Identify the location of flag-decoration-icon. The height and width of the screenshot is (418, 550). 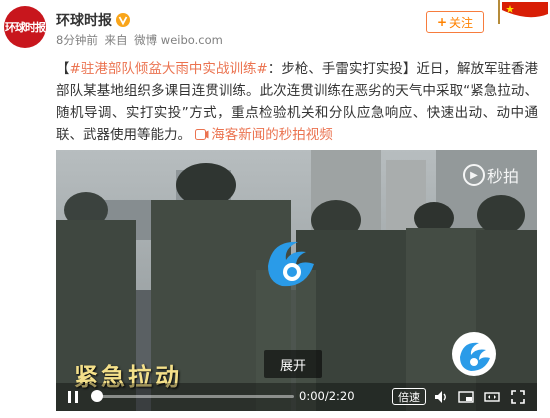
(519, 12).